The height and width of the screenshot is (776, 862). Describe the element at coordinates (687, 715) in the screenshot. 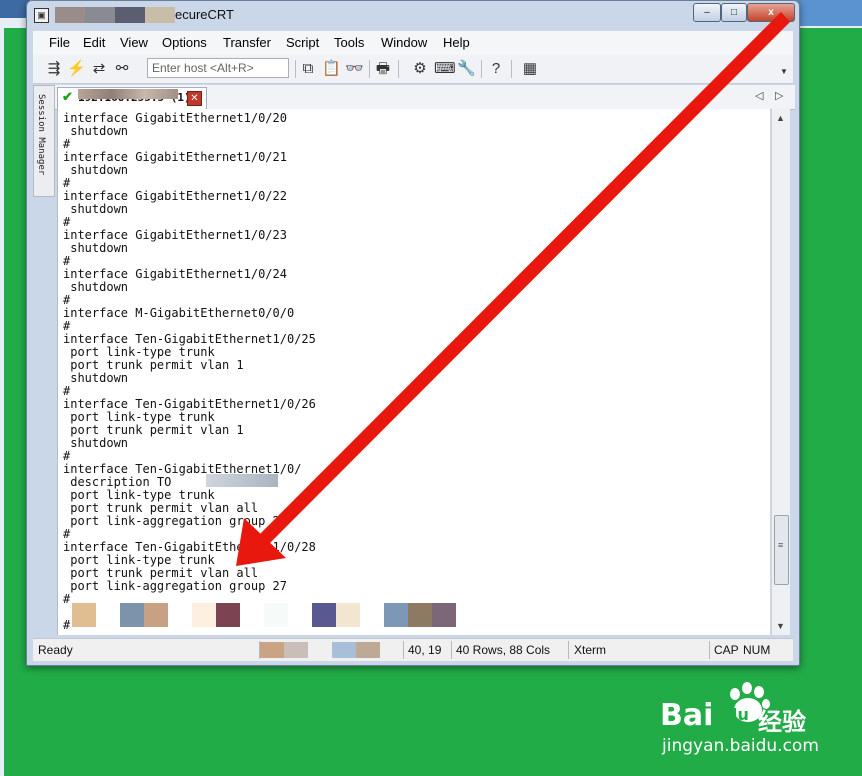

I see `watermark-brand: Bai` at that location.